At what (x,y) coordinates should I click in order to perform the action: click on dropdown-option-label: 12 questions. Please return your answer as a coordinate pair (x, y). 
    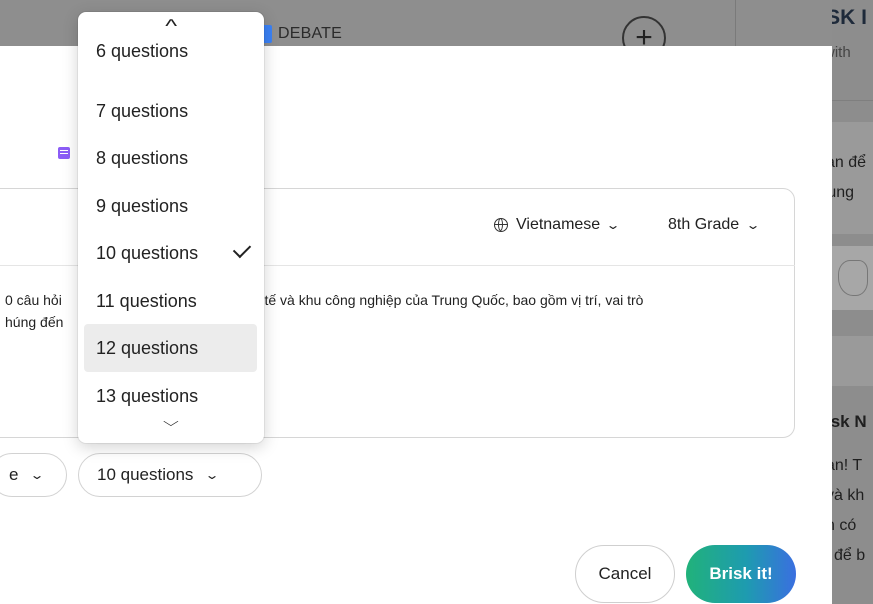
    Looking at the image, I should click on (147, 347).